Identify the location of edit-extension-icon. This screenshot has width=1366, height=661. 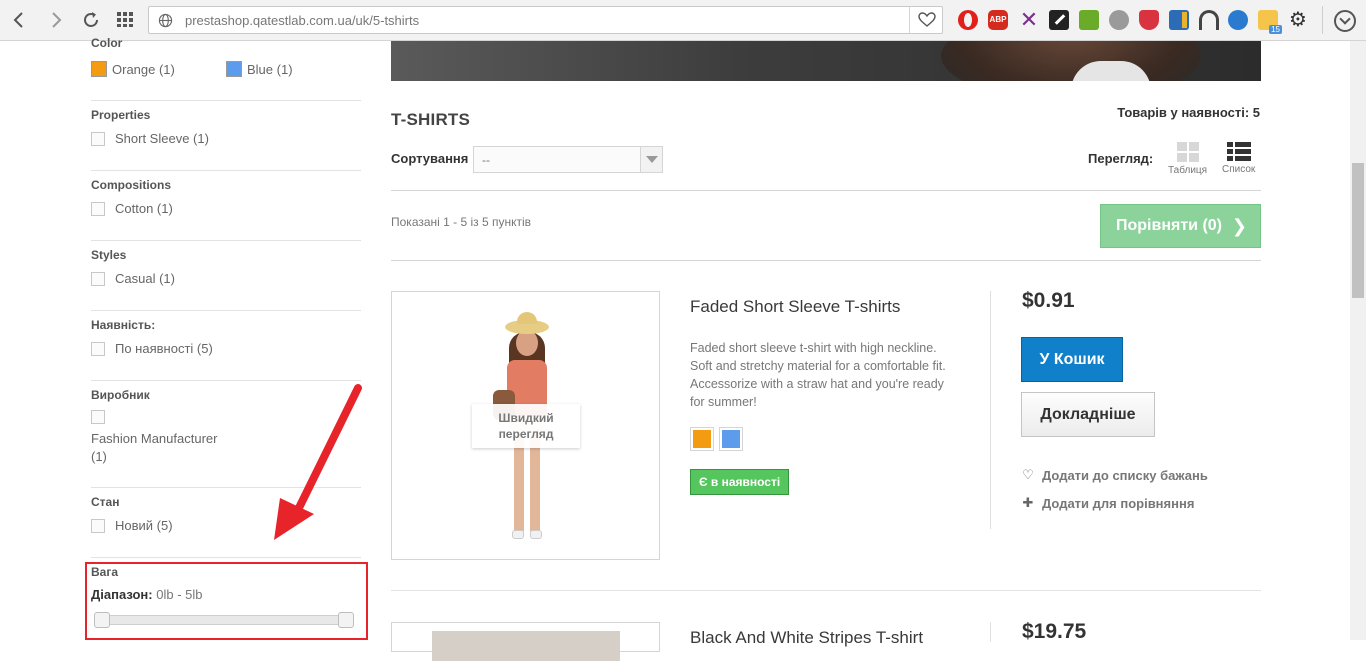
(1059, 20).